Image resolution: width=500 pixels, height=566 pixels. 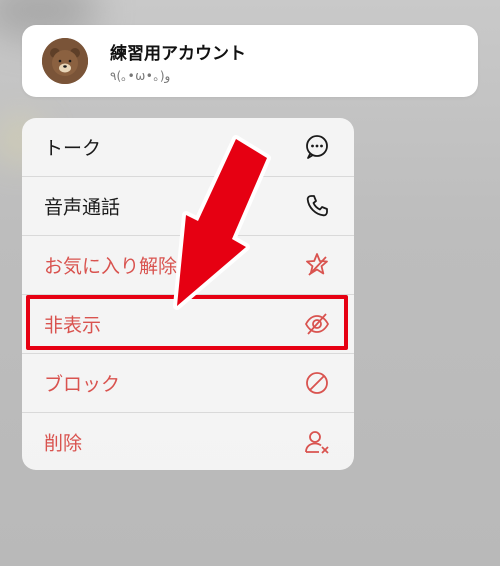 What do you see at coordinates (317, 265) in the screenshot?
I see `star-remove-icon` at bounding box center [317, 265].